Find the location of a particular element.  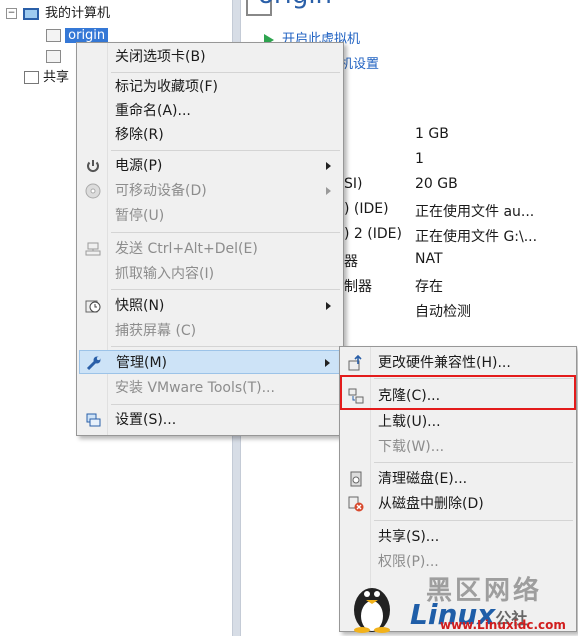

menu-item-label: 移除(R) is located at coordinates (139, 135).